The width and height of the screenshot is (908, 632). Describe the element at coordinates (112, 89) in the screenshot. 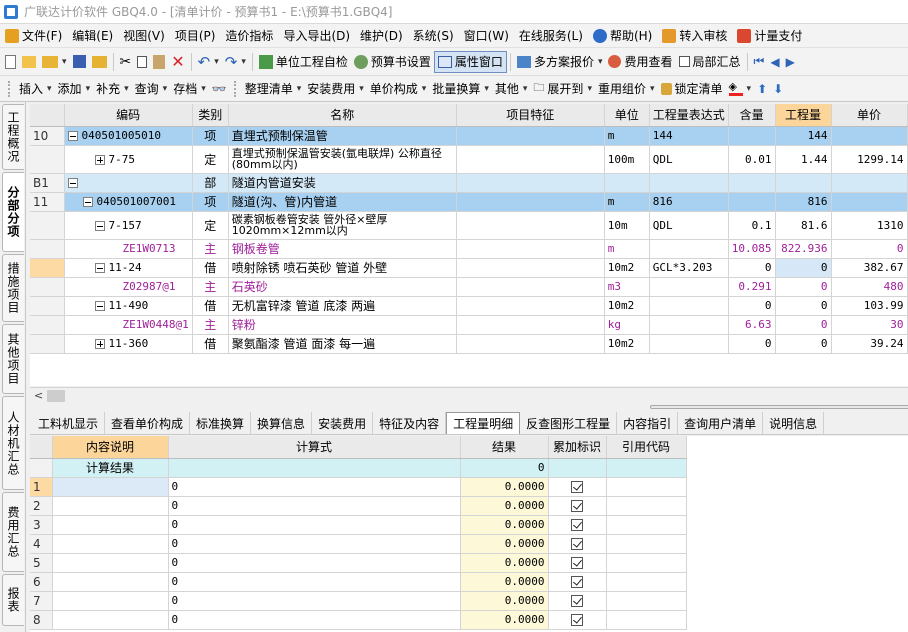

I see `supplement-button: 补充` at that location.